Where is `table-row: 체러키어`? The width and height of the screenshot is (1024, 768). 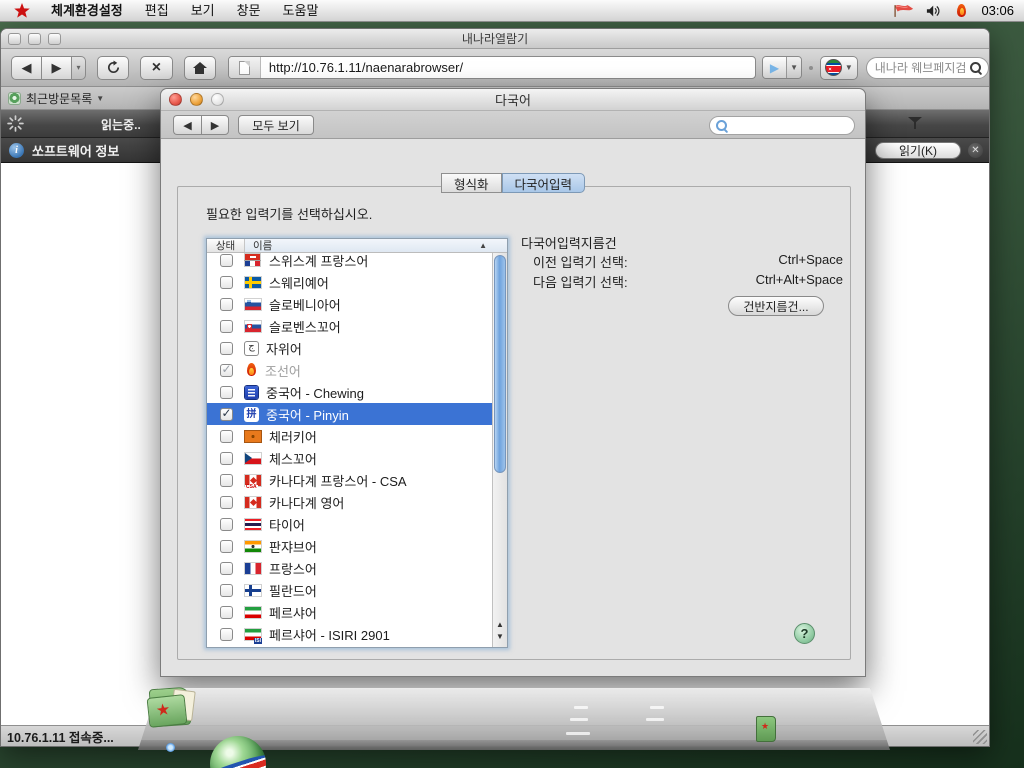
table-row: 체러키어 is located at coordinates (349, 436).